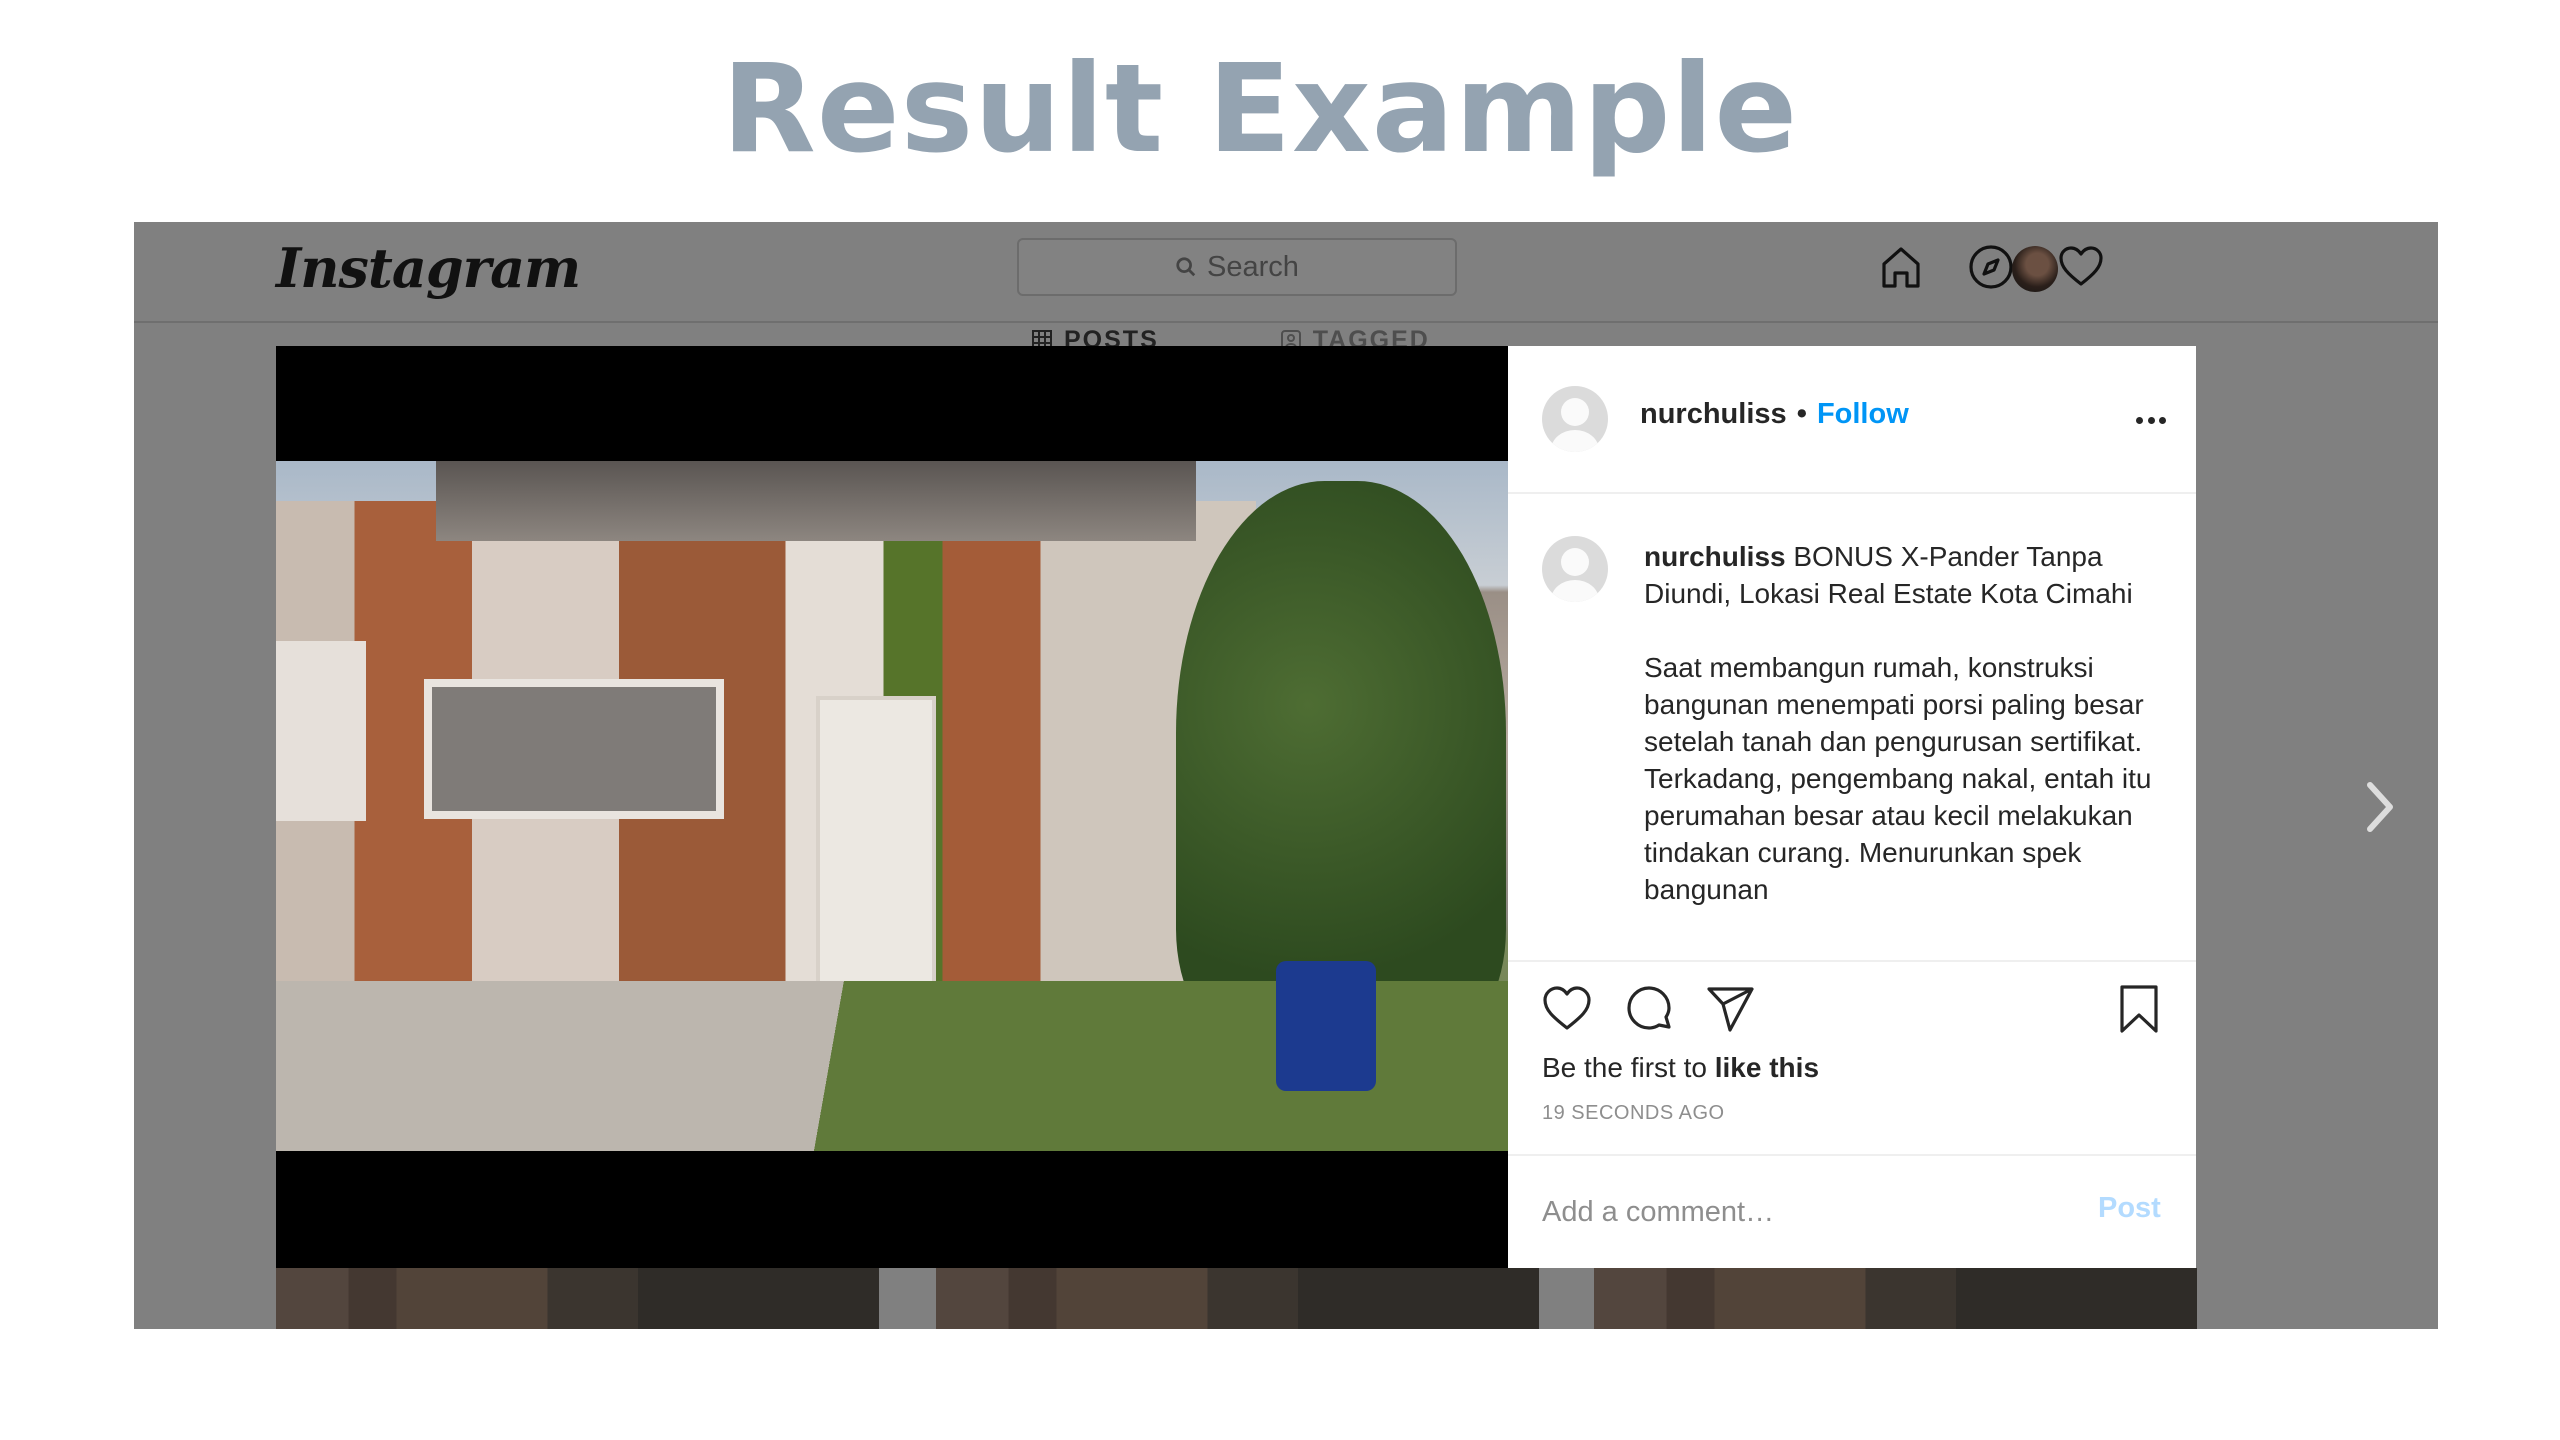  Describe the element at coordinates (1628, 1067) in the screenshot. I see `likes-prefix: Be the first to` at that location.